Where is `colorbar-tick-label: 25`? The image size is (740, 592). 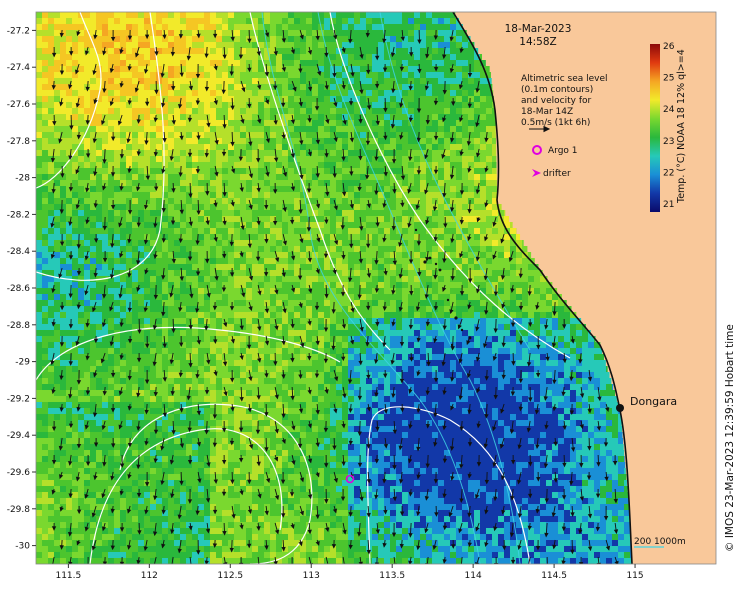
colorbar-tick-label: 25 is located at coordinates (668, 79).